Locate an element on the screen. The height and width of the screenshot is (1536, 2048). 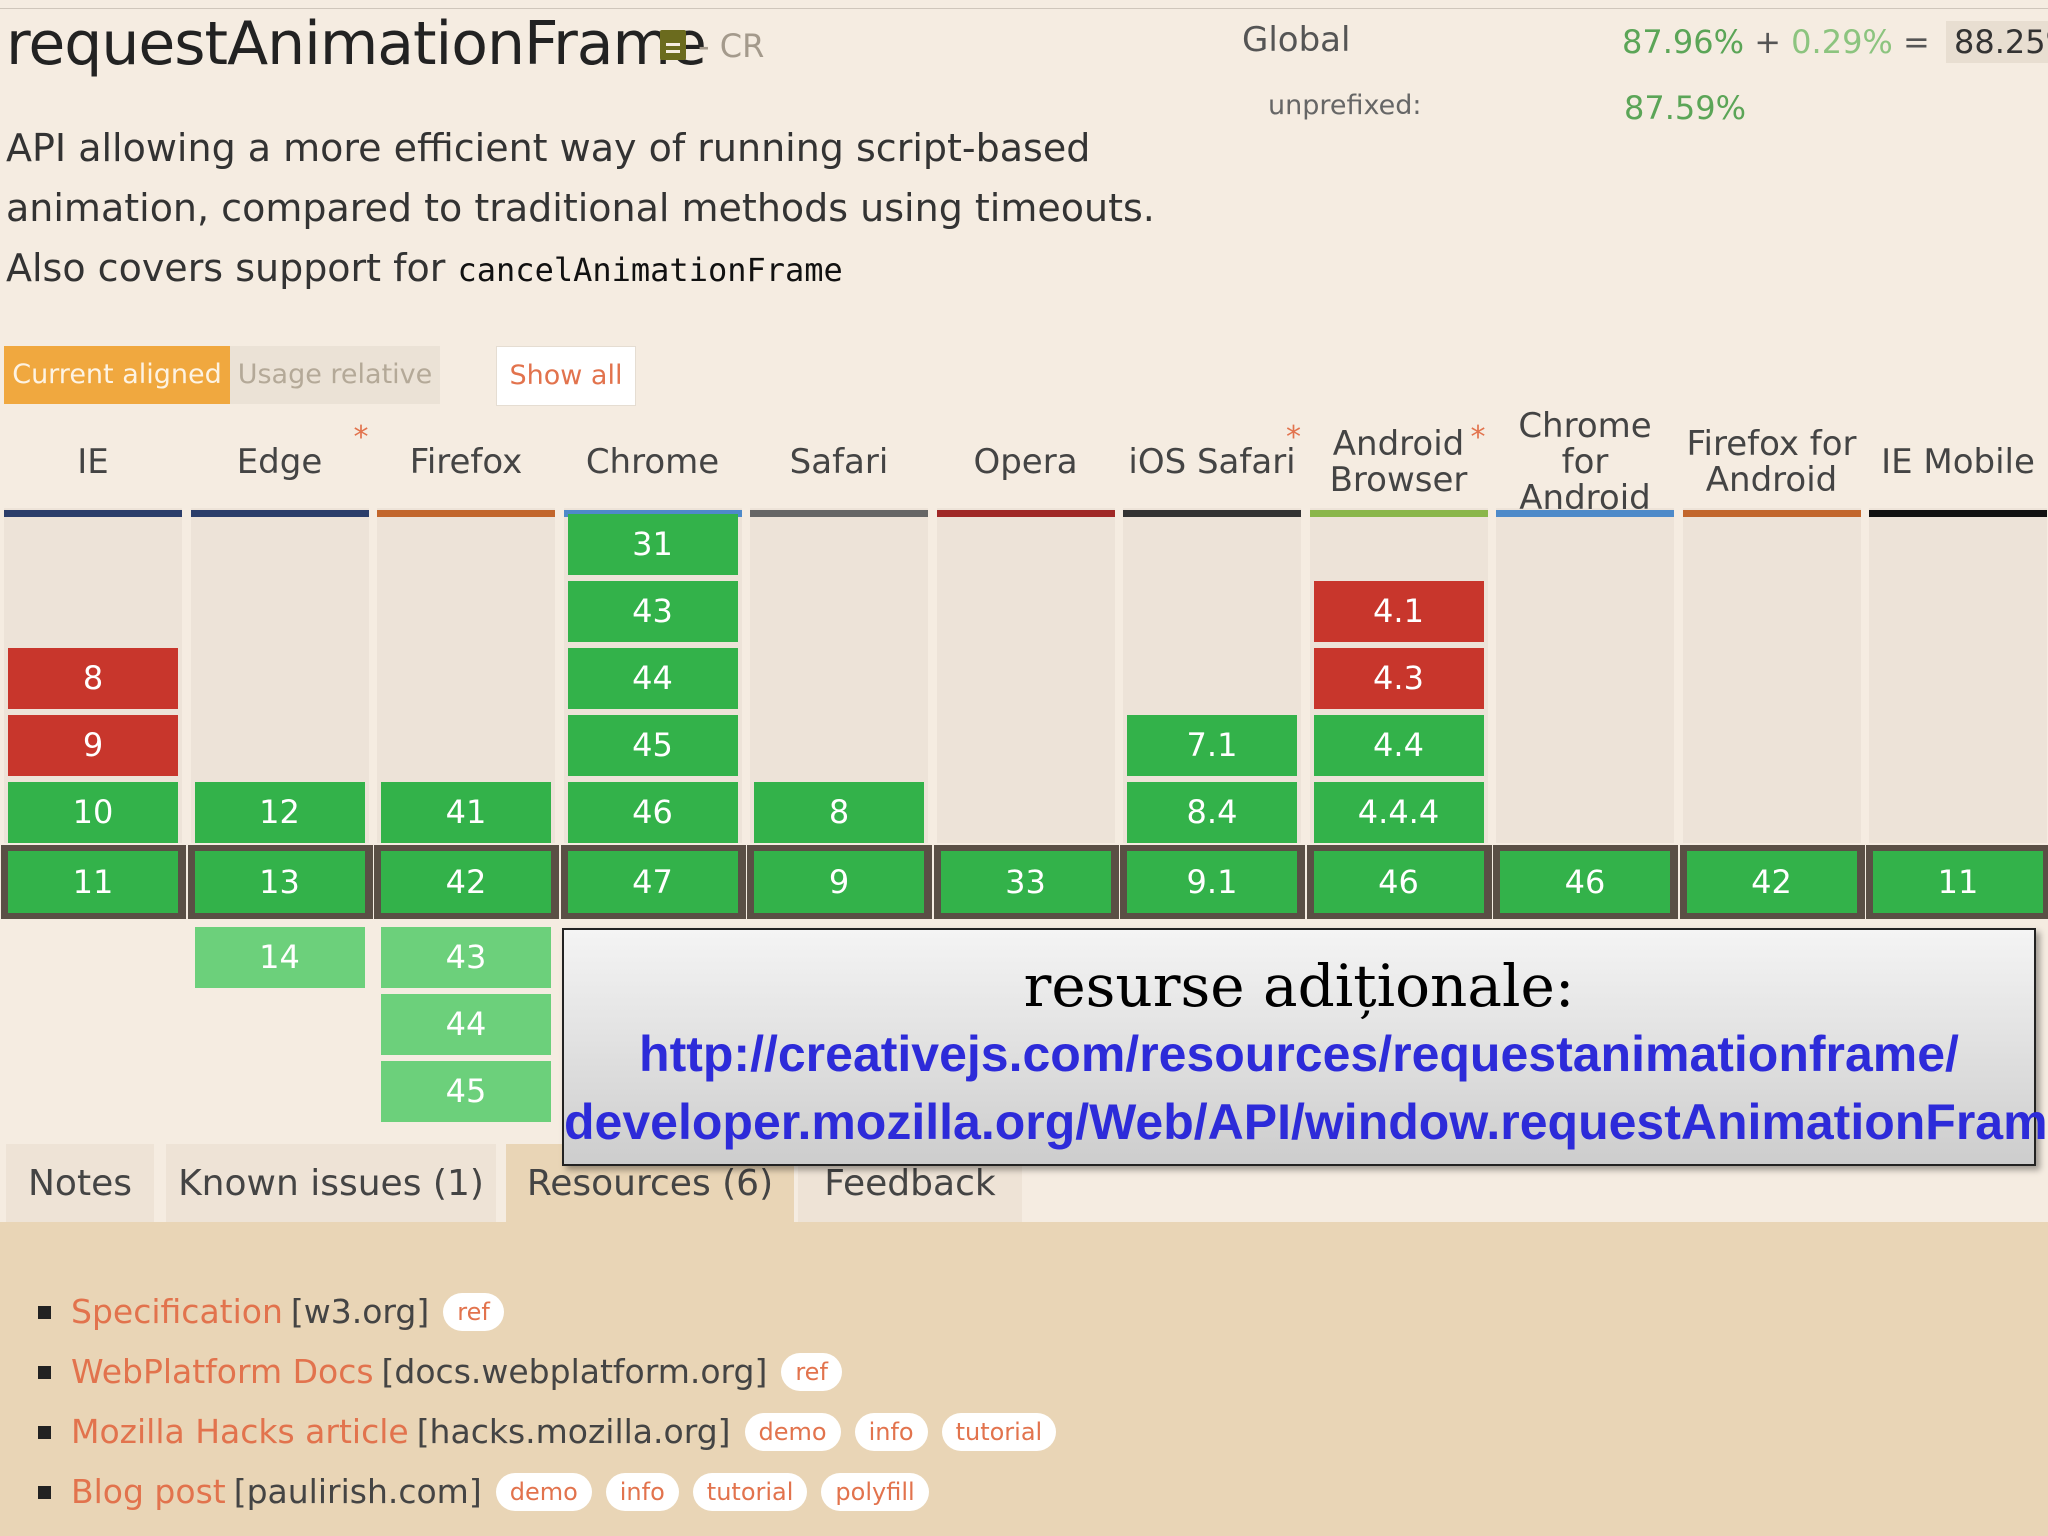
browser-header-chrome-for-android: Chrome for Android is located at coordinates (1585, 462).